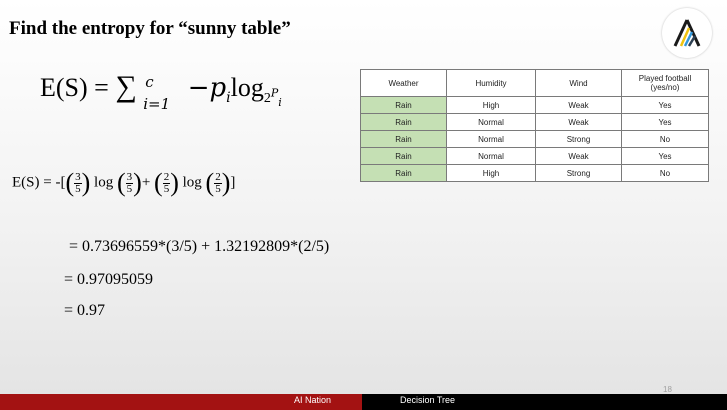  What do you see at coordinates (39, 182) in the screenshot?
I see `expansion-lhs: E(S) = -[` at bounding box center [39, 182].